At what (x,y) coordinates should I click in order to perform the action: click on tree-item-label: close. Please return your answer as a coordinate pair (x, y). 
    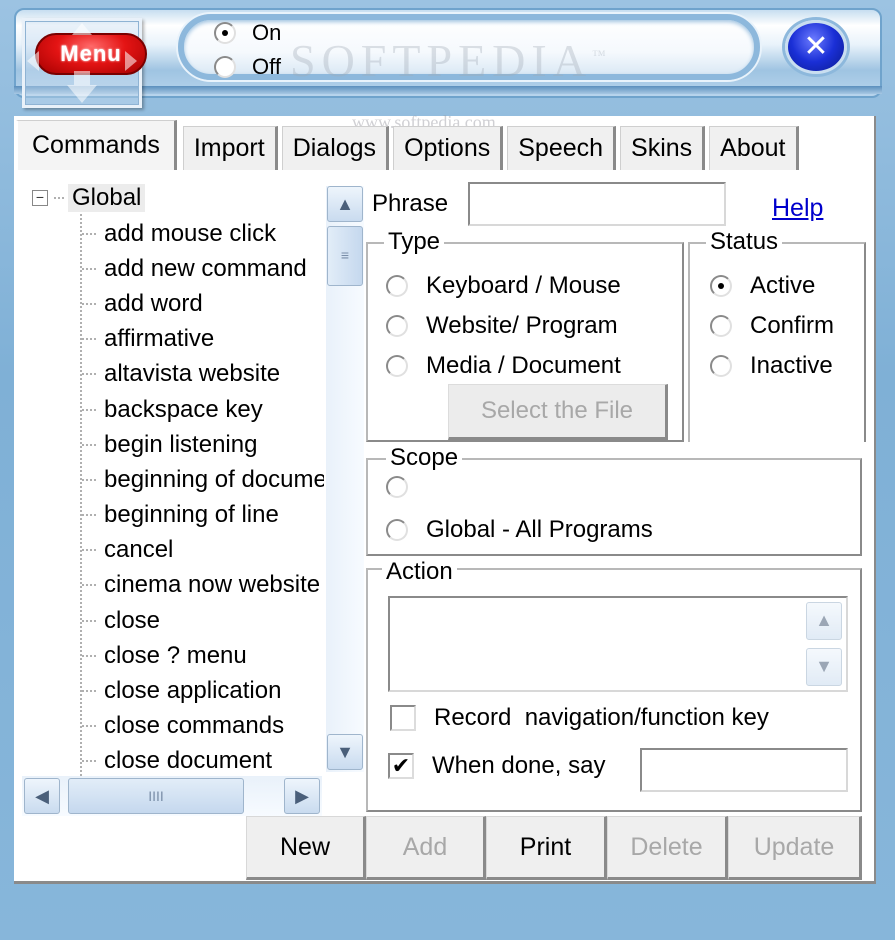
    Looking at the image, I should click on (132, 620).